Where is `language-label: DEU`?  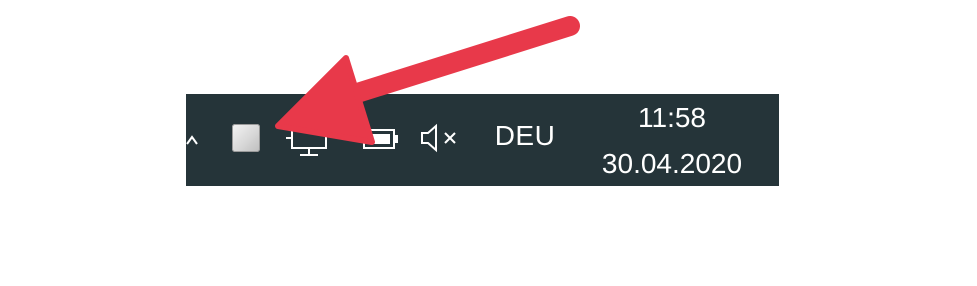
language-label: DEU is located at coordinates (525, 135).